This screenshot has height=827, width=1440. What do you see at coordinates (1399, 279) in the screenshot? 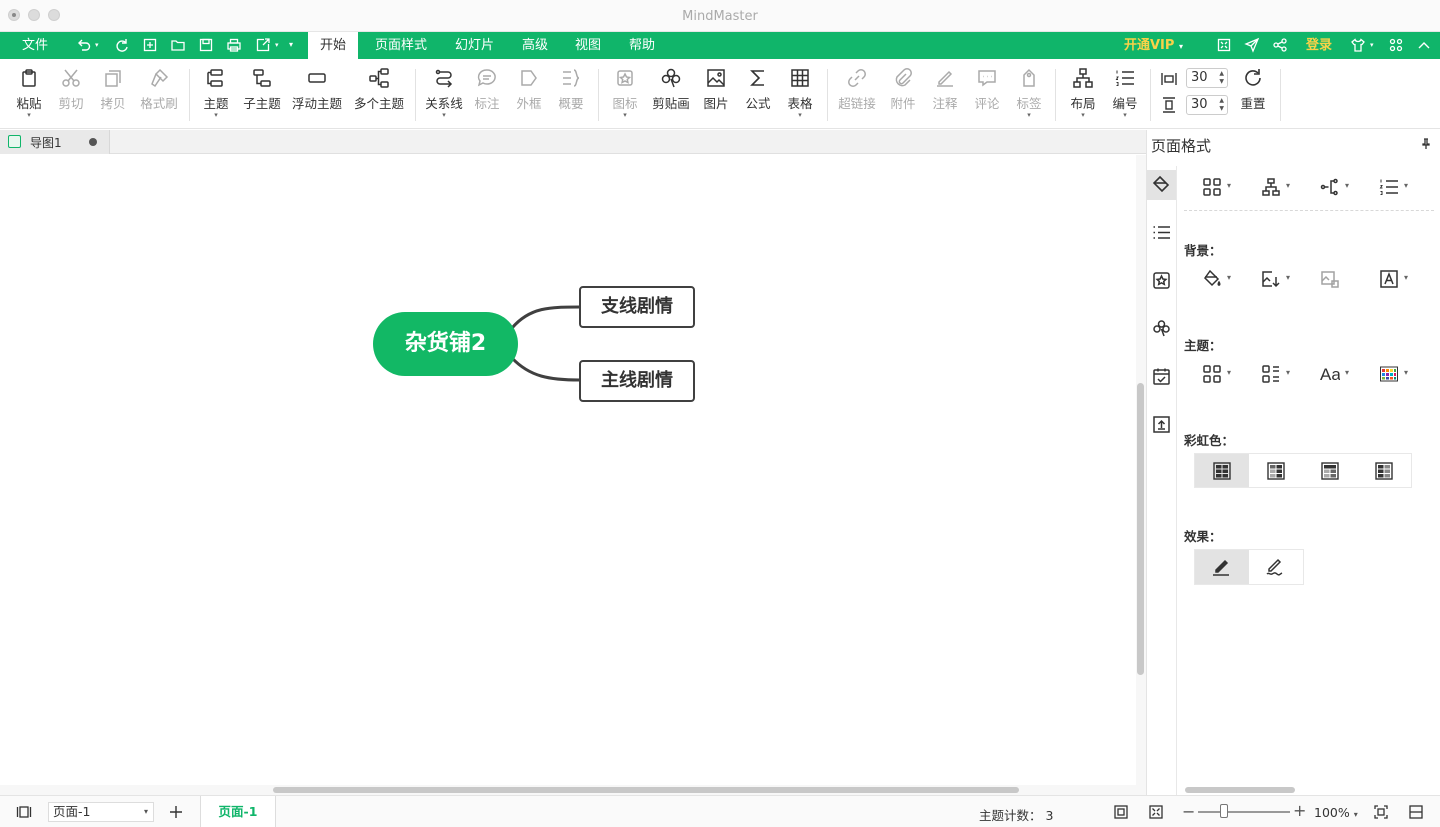
I see `watermark-button: ▾` at bounding box center [1399, 279].